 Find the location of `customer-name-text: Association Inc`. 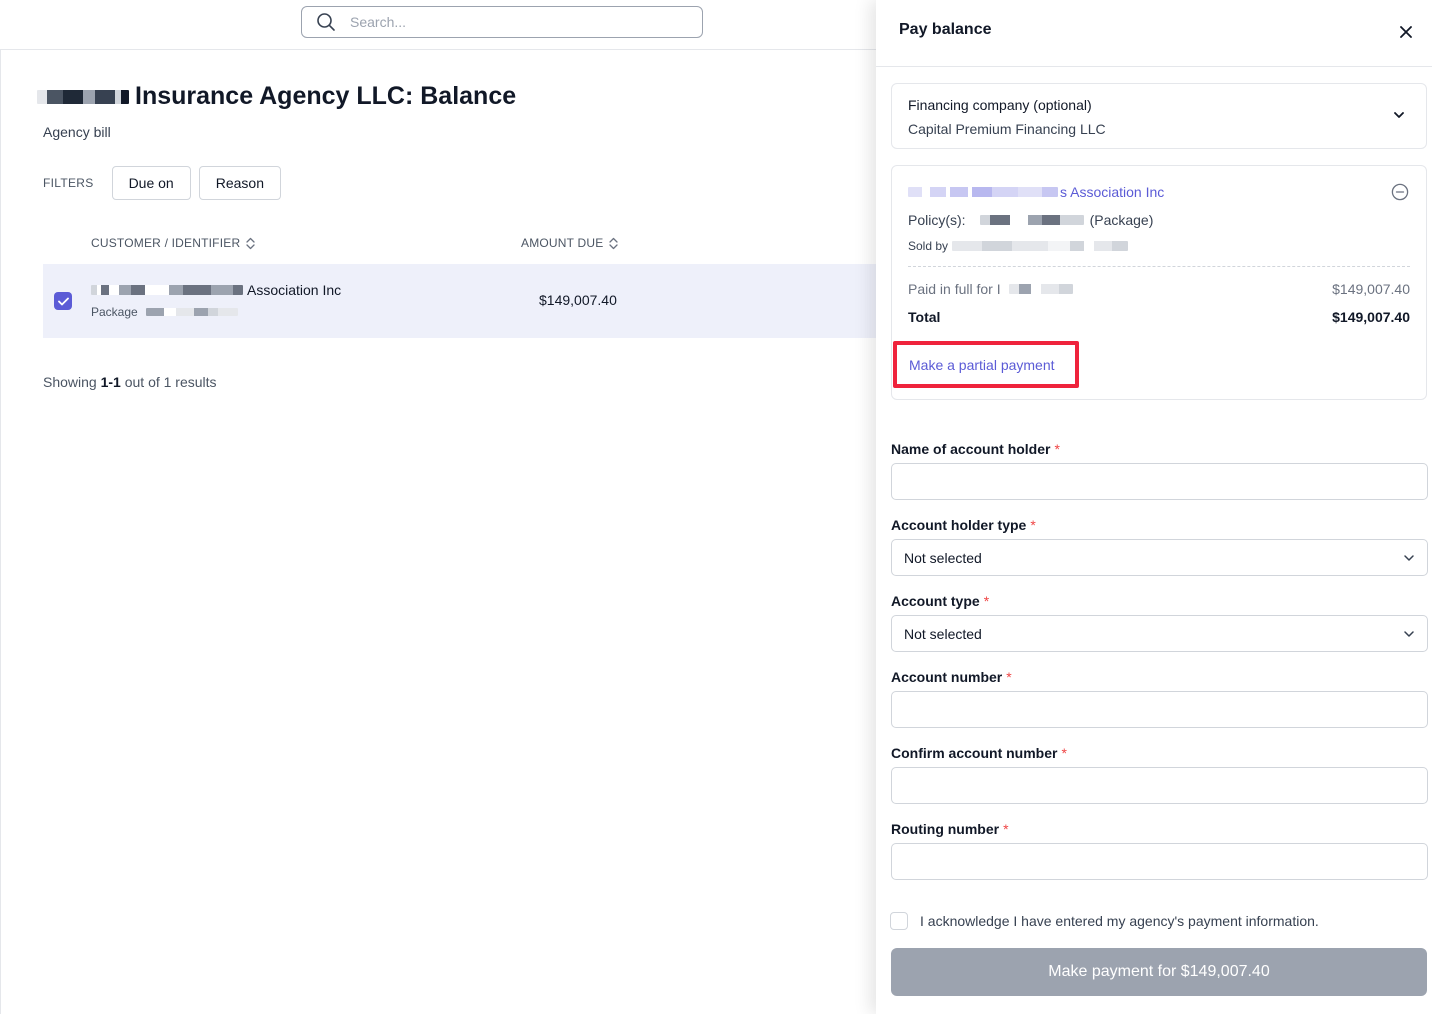

customer-name-text: Association Inc is located at coordinates (294, 290).